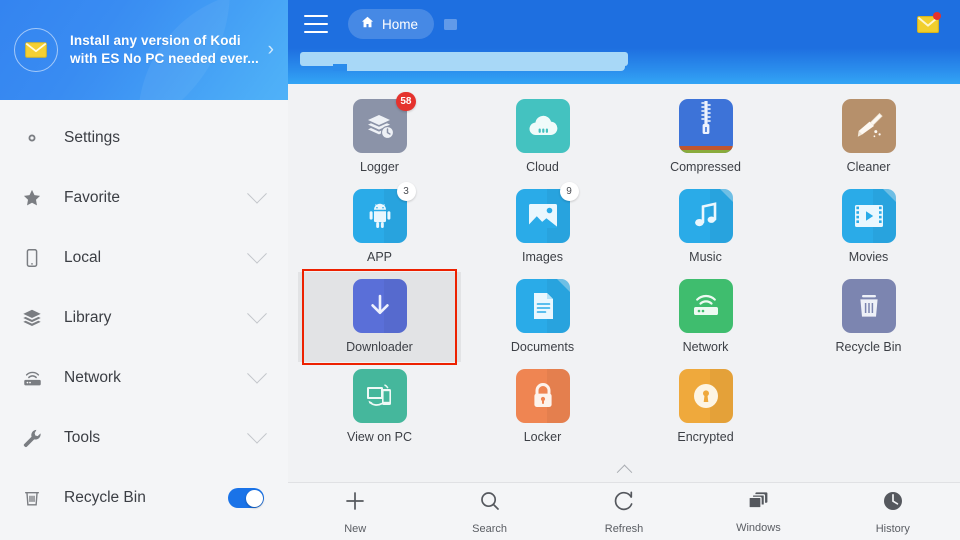  Describe the element at coordinates (92, 197) in the screenshot. I see `sidebar-item-label: Favorite` at that location.